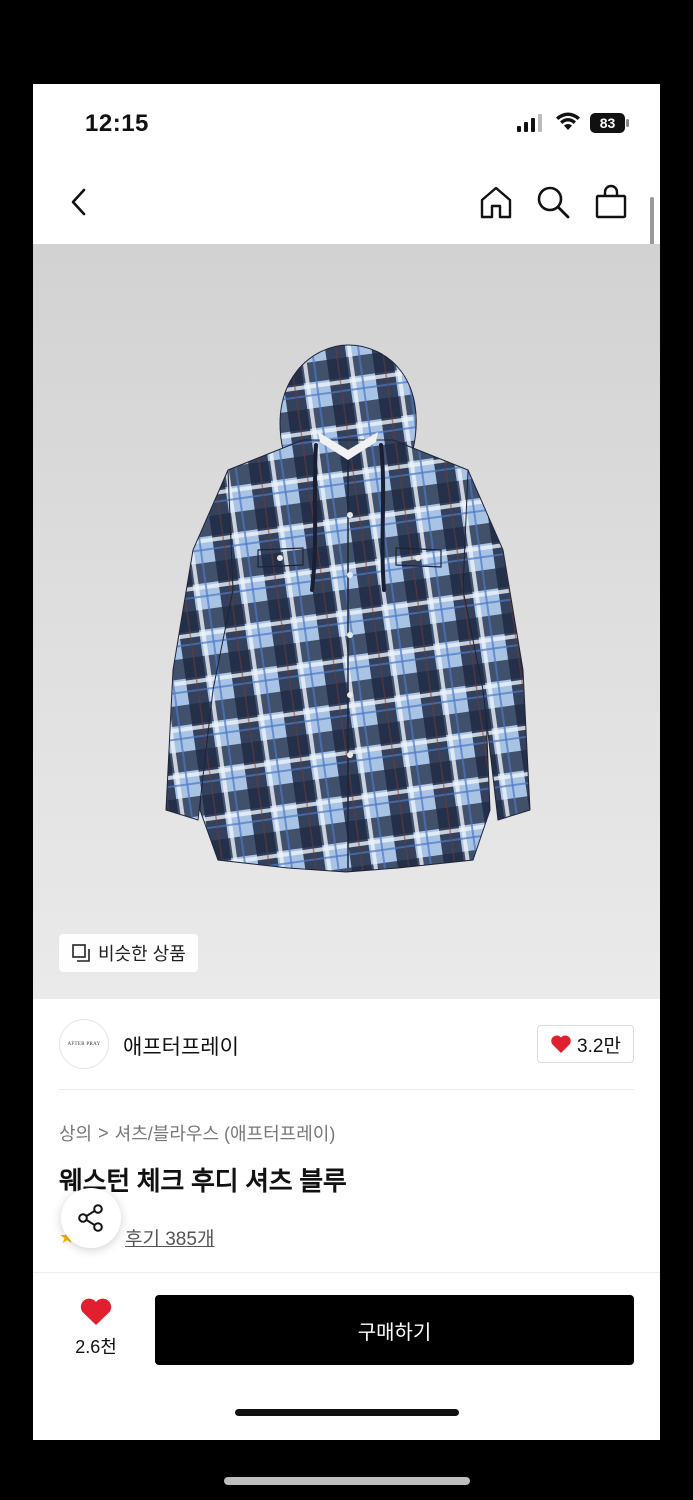 The image size is (693, 1500). What do you see at coordinates (346, 1045) in the screenshot?
I see `brand-row: AFTER PRAY 애프터프레이 3.2만` at bounding box center [346, 1045].